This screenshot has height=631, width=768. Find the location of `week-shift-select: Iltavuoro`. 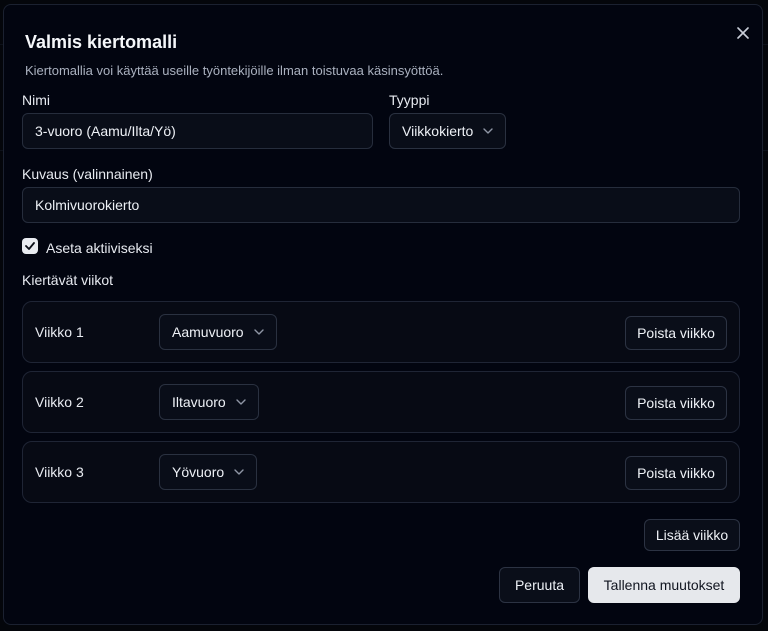

week-shift-select: Iltavuoro is located at coordinates (209, 402).